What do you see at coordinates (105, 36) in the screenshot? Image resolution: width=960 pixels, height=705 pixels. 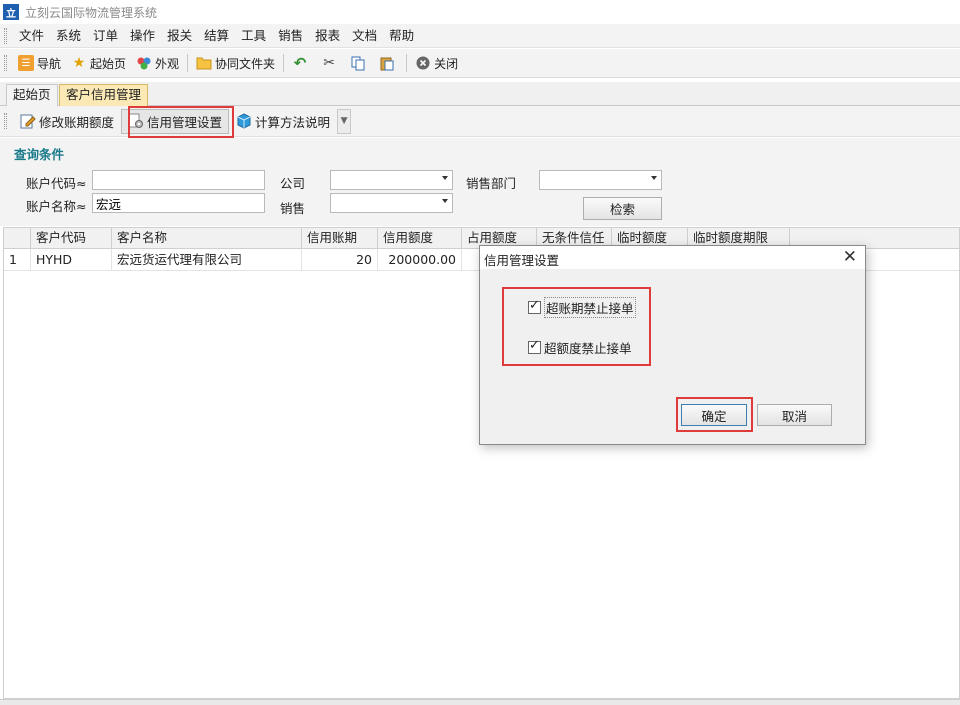 I see `menu-order: 订单` at bounding box center [105, 36].